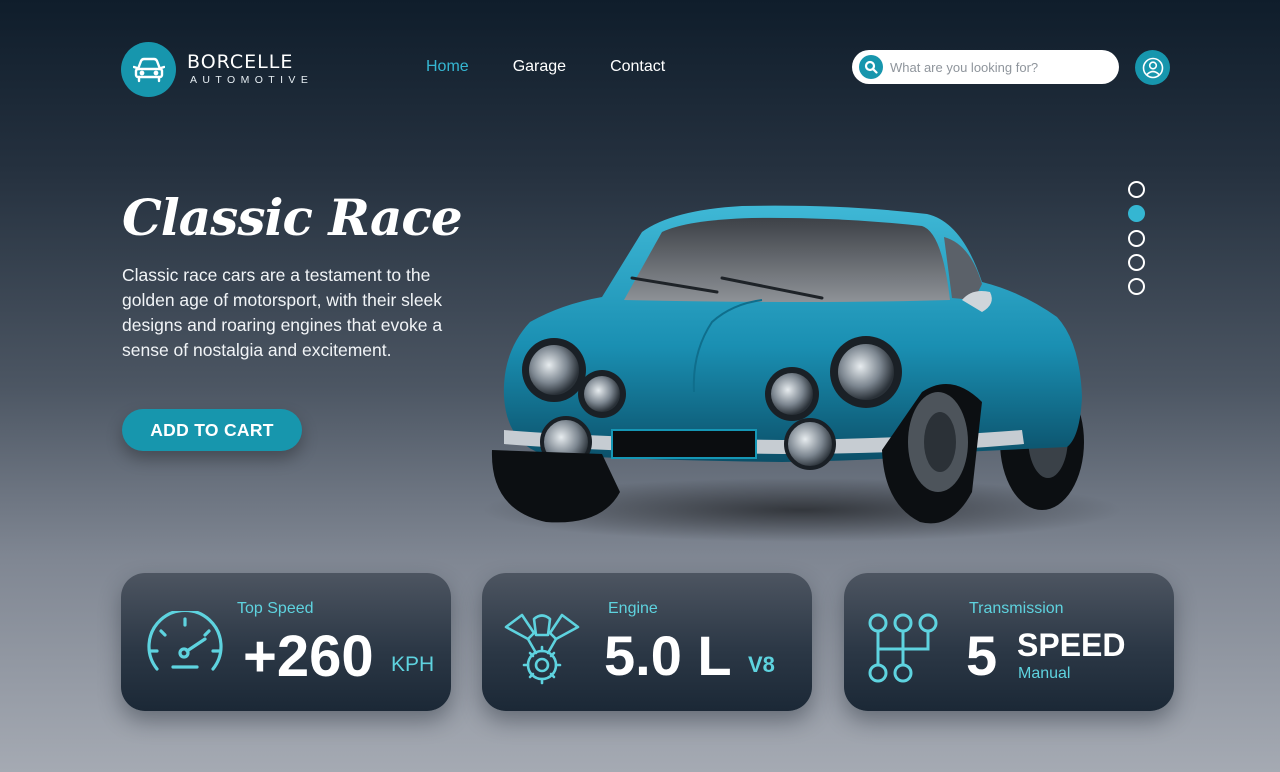 The image size is (1280, 772). I want to click on brand-name: BORCELLE, so click(240, 62).